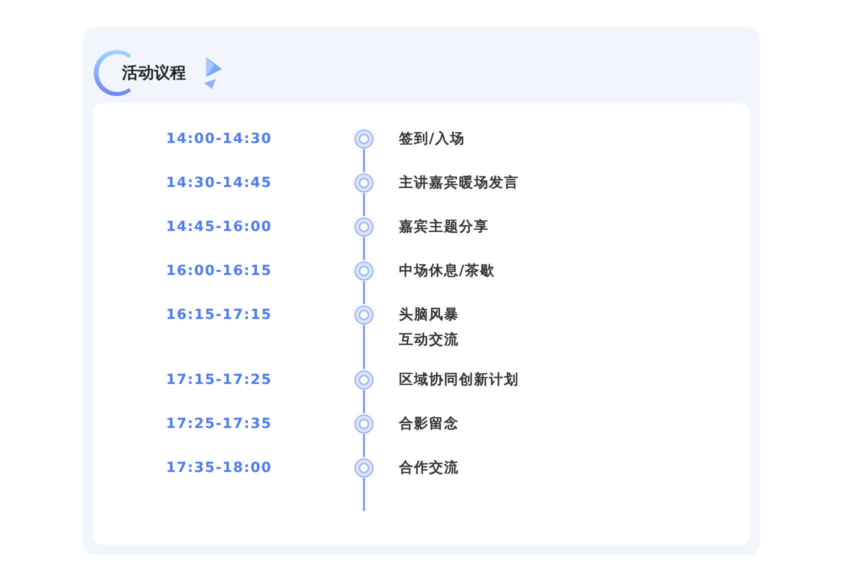 This screenshot has width=858, height=577. I want to click on agenda-item: 中场休息/茶歇, so click(447, 271).